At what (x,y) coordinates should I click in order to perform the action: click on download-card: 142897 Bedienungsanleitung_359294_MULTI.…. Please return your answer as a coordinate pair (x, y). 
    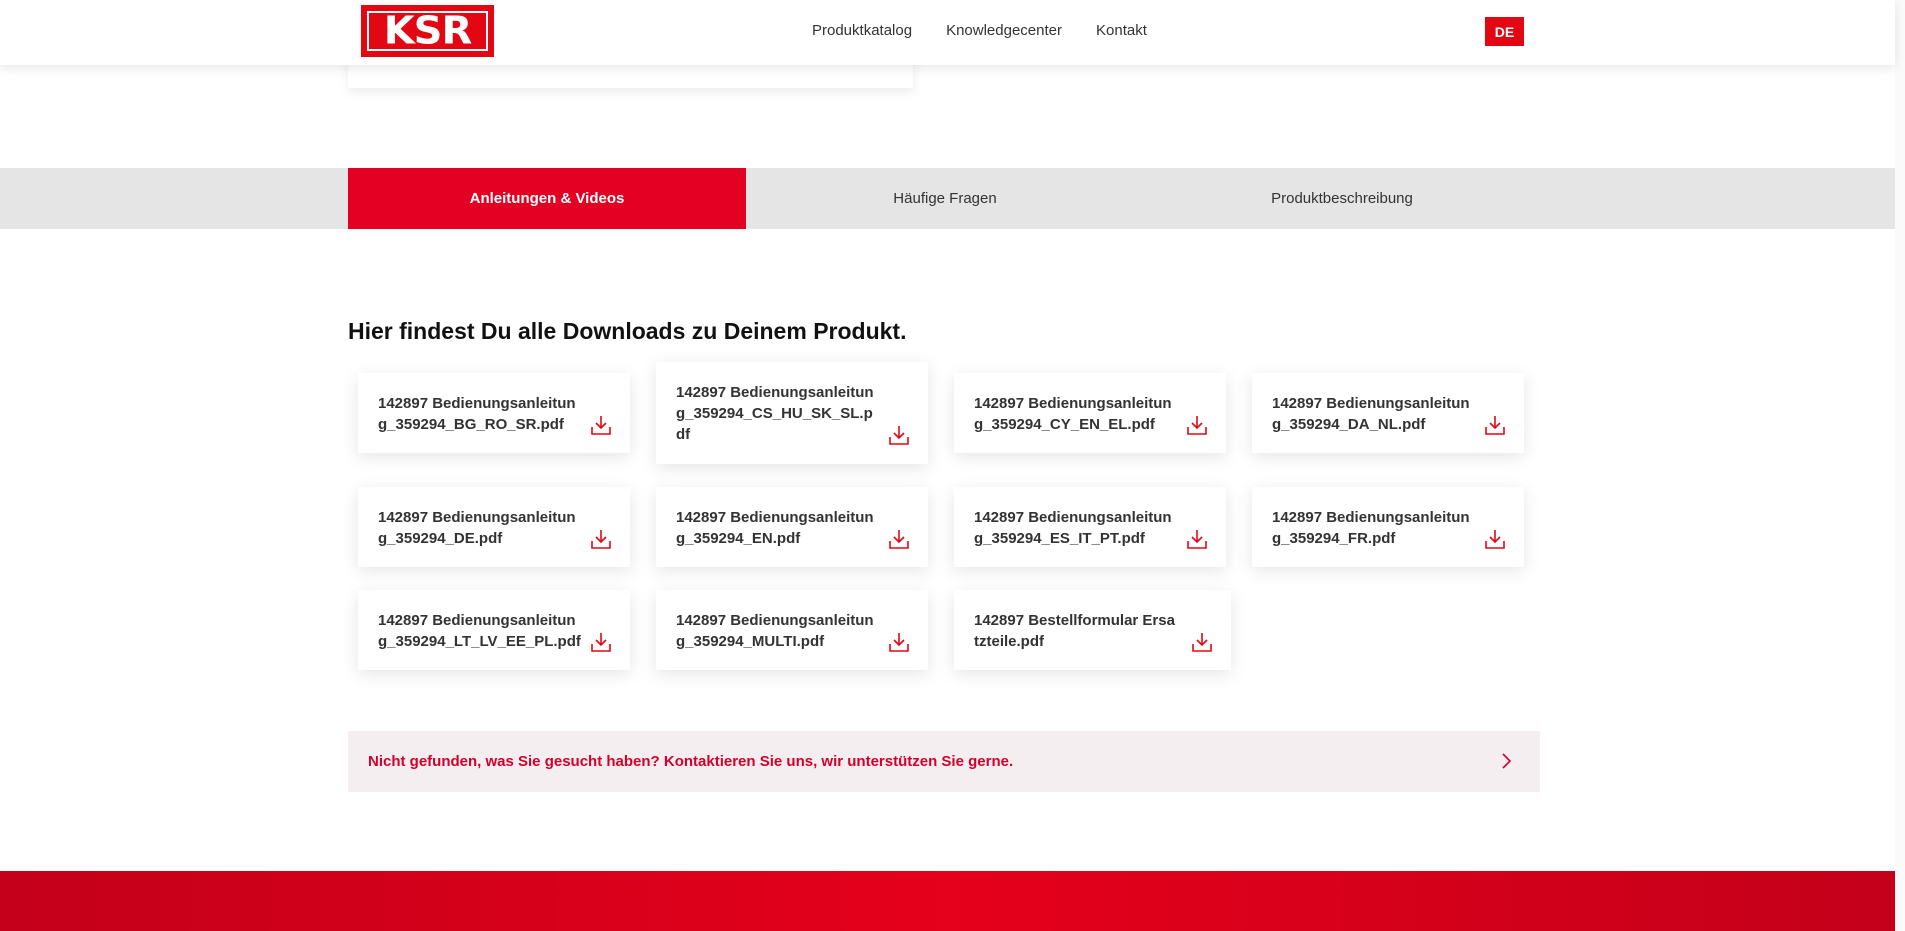
    Looking at the image, I should click on (792, 630).